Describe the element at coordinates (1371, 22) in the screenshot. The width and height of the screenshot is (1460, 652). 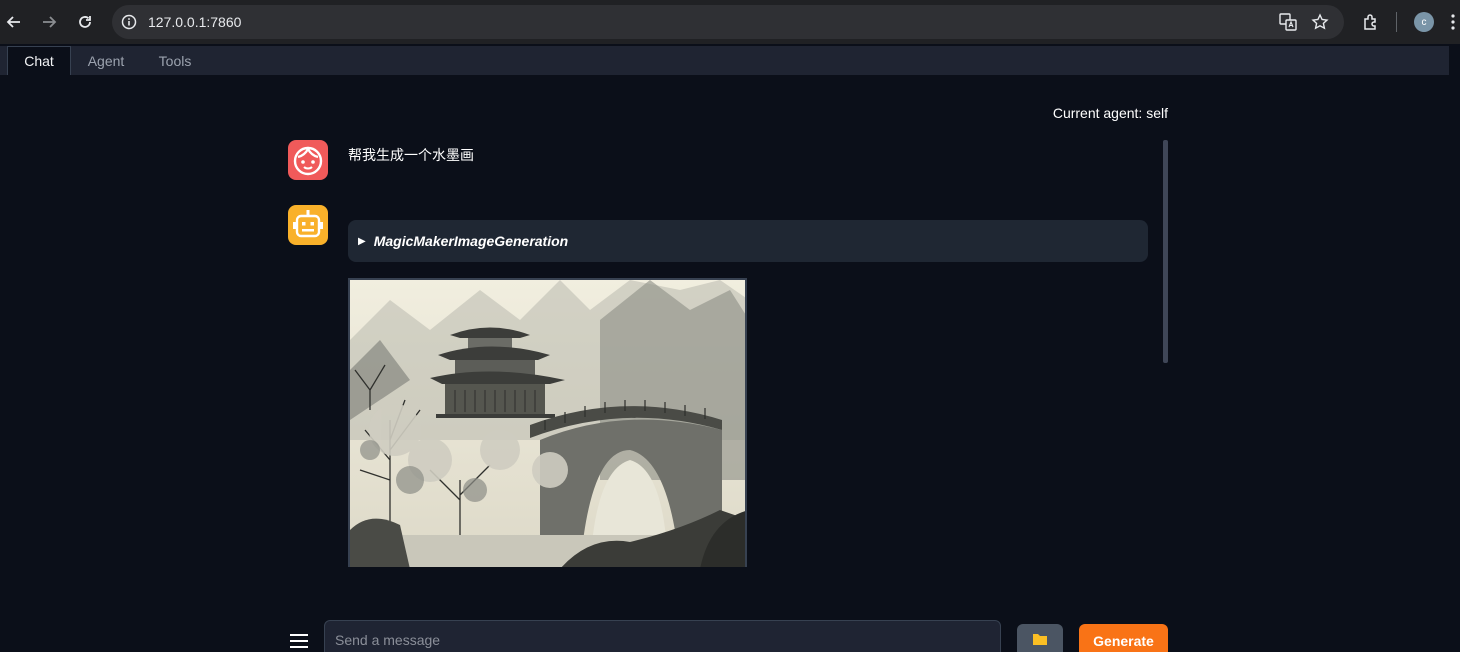
I see `extensions-icon` at that location.